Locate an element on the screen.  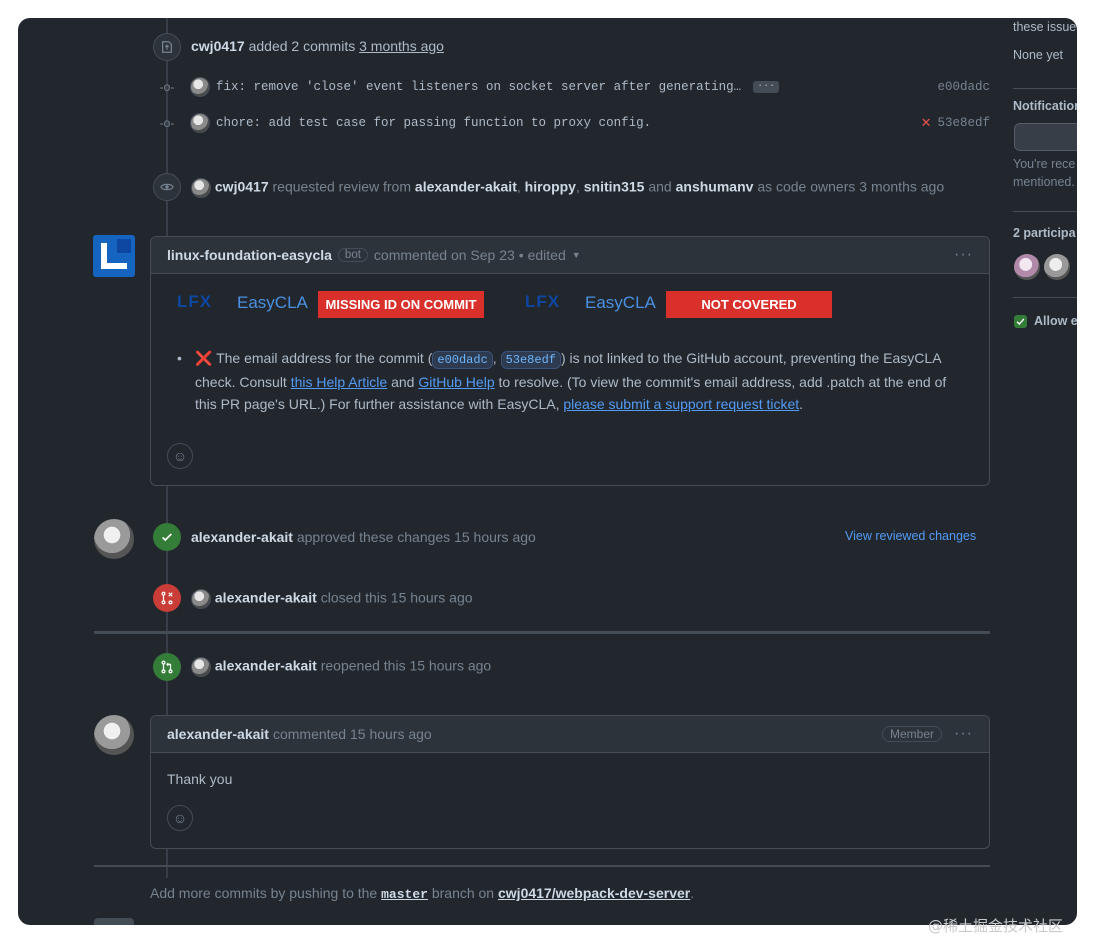
allow-edits-label: Allow e is located at coordinates (1055, 321).